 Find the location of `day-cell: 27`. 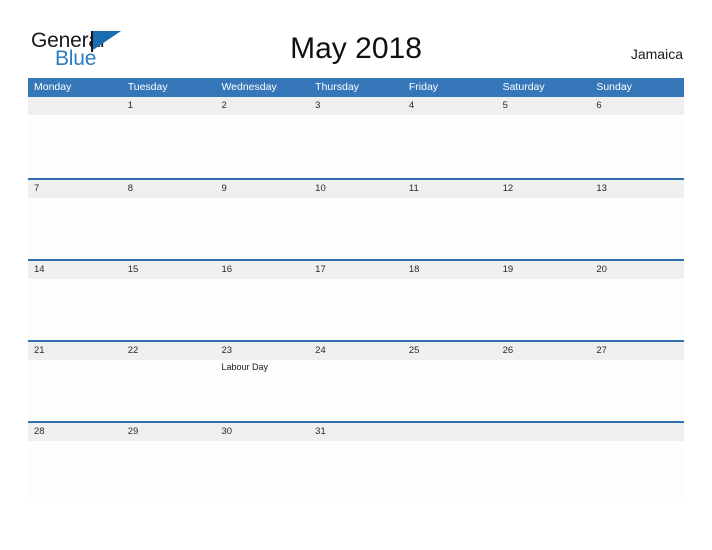

day-cell: 27 is located at coordinates (637, 381).